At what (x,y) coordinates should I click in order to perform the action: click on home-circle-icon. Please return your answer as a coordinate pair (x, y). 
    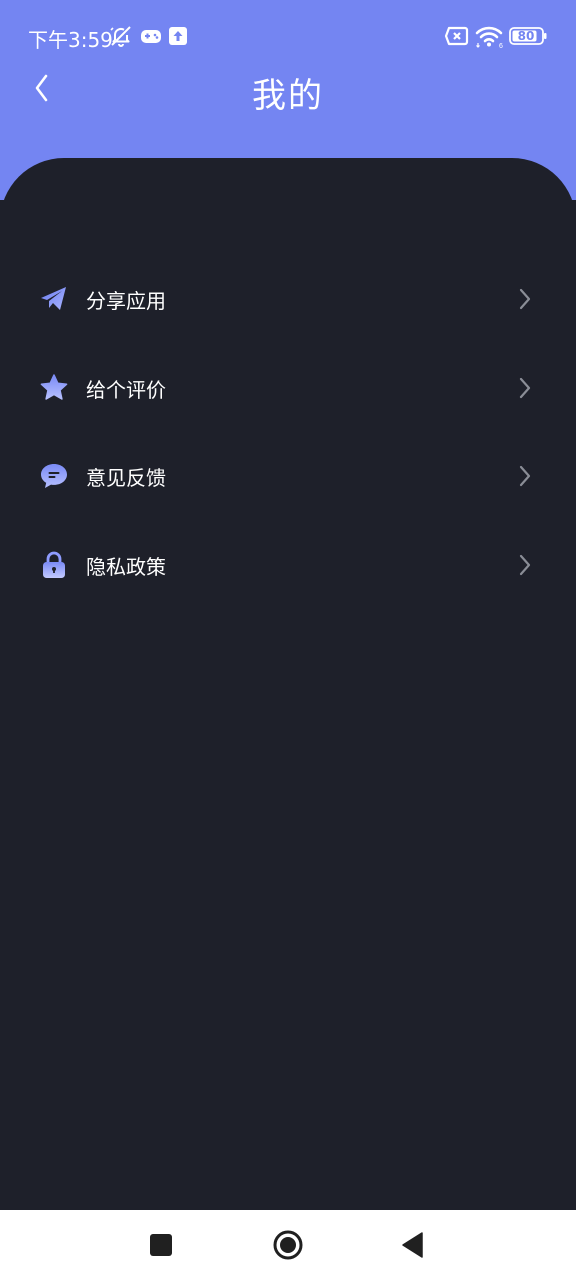
    Looking at the image, I should click on (288, 1245).